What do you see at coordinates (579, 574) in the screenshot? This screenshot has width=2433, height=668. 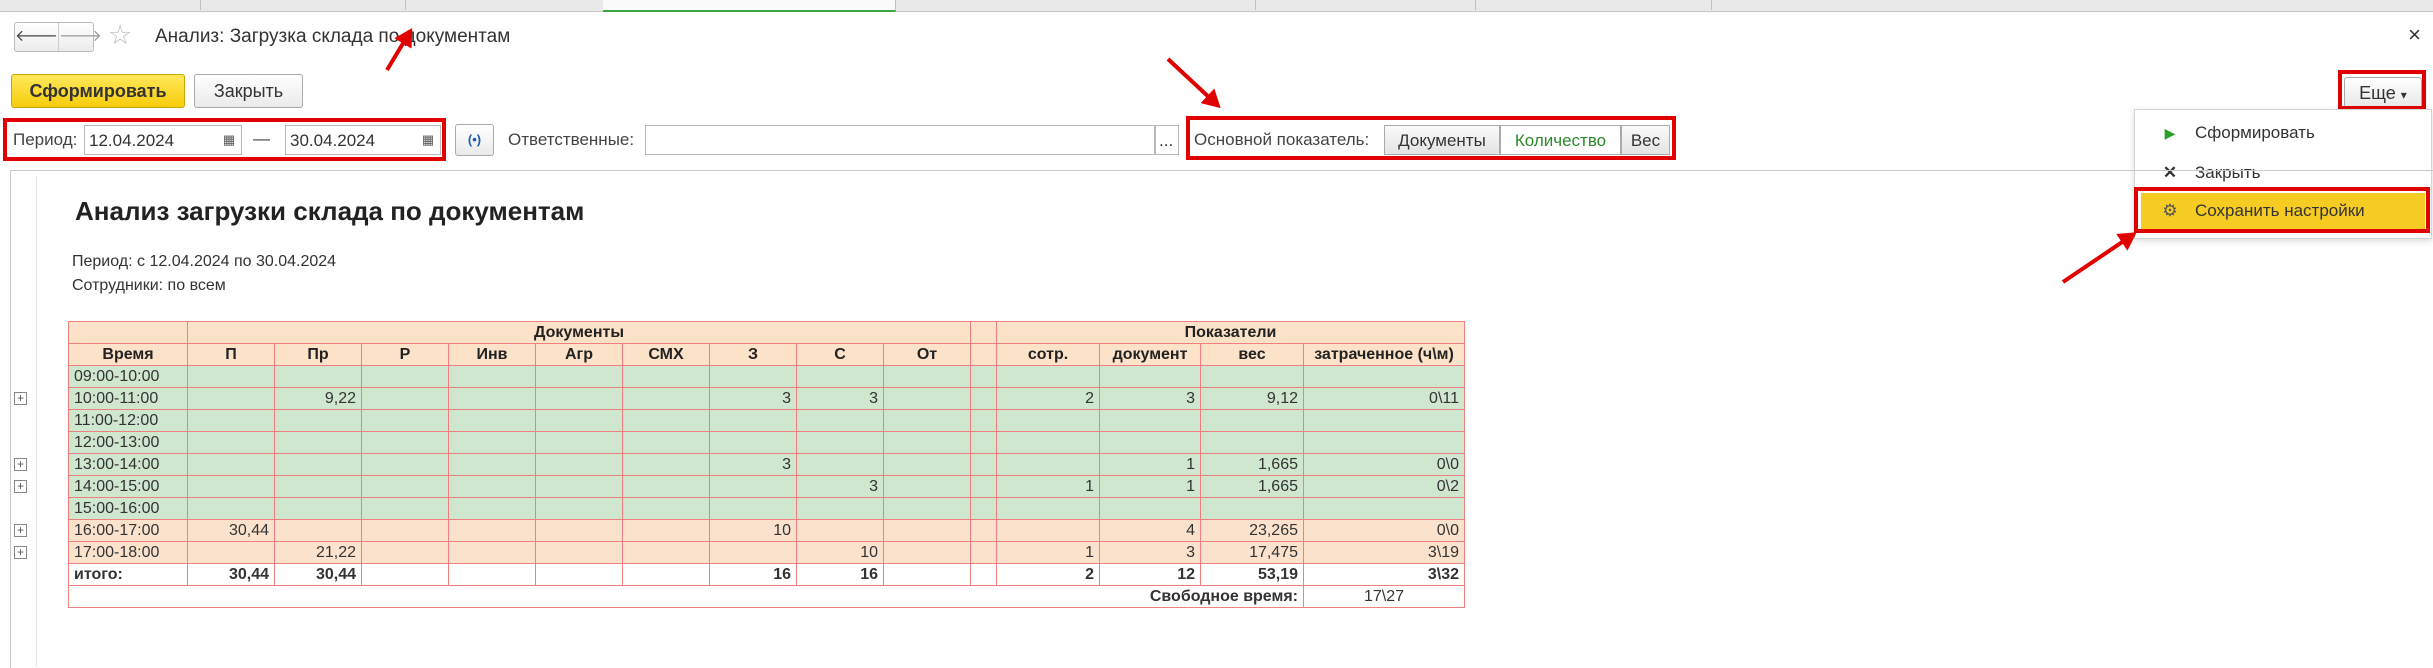 I see `total-cell` at bounding box center [579, 574].